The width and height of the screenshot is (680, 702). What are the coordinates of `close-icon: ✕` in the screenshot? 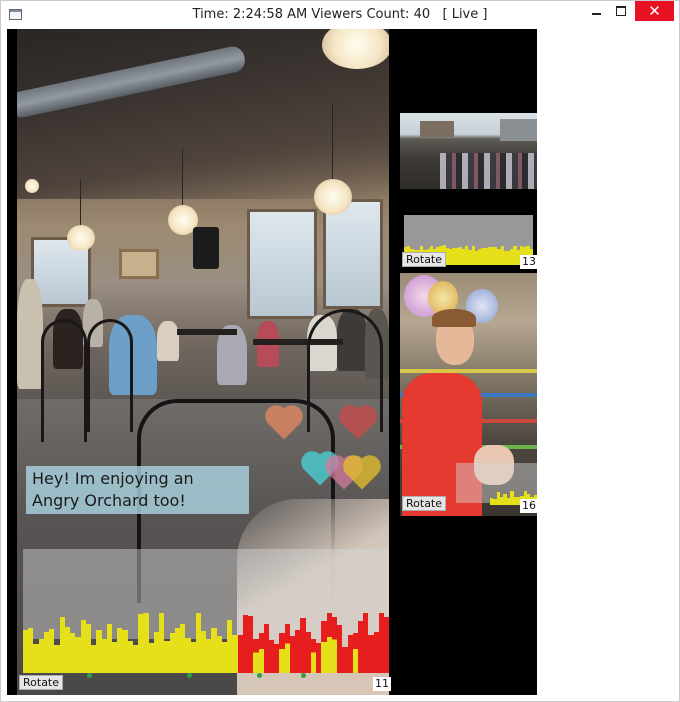 It's located at (654, 11).